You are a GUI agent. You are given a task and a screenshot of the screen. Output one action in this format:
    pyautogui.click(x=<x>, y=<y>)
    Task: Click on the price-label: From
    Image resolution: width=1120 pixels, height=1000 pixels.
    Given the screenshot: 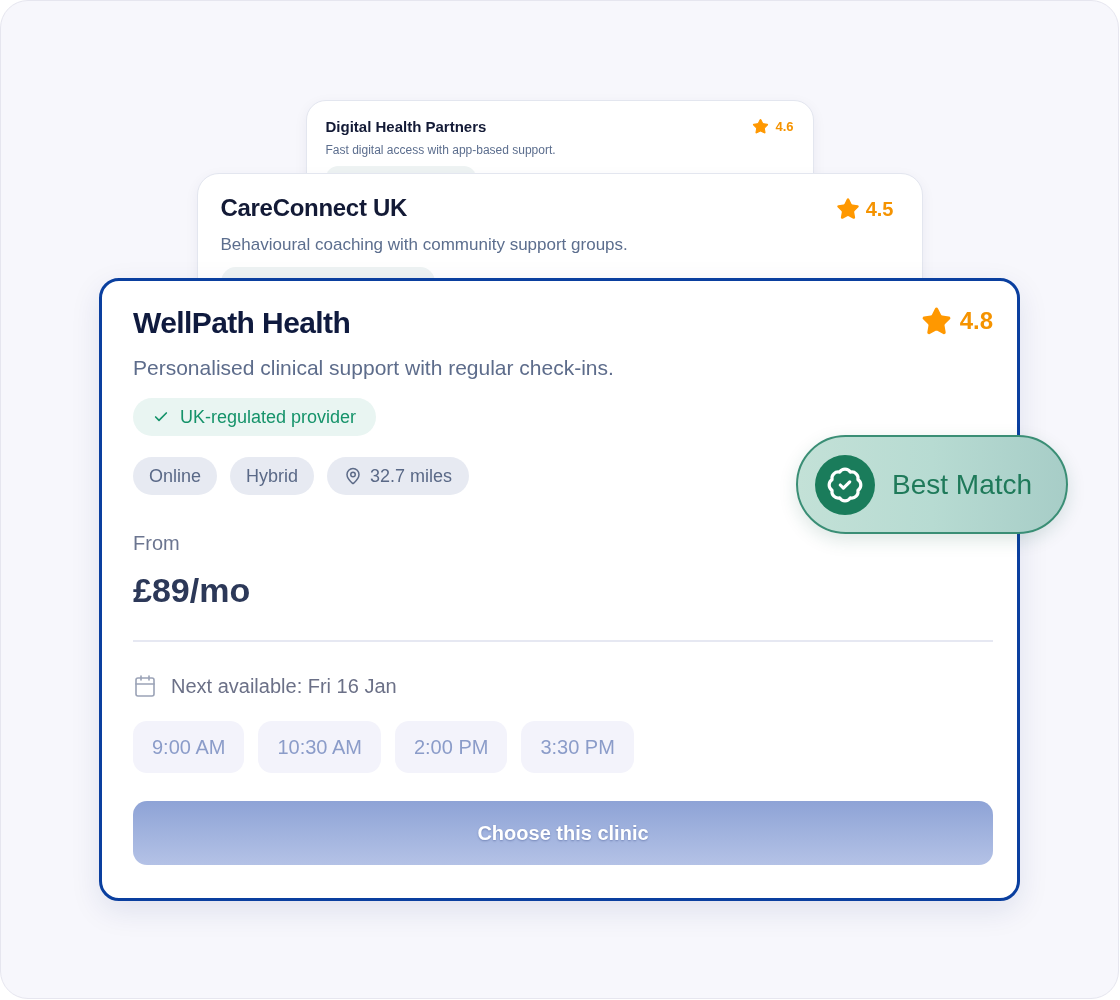 What is the action you would take?
    pyautogui.click(x=156, y=543)
    